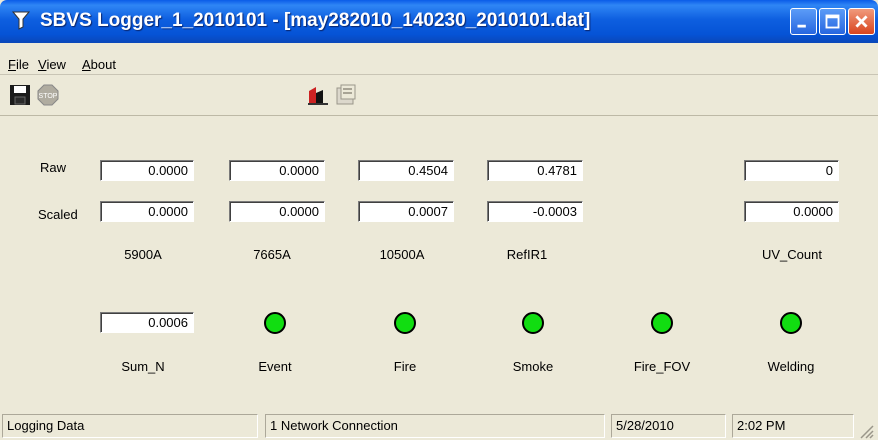 This screenshot has width=878, height=440. I want to click on raw-5900a-field: 0.0000, so click(147, 170).